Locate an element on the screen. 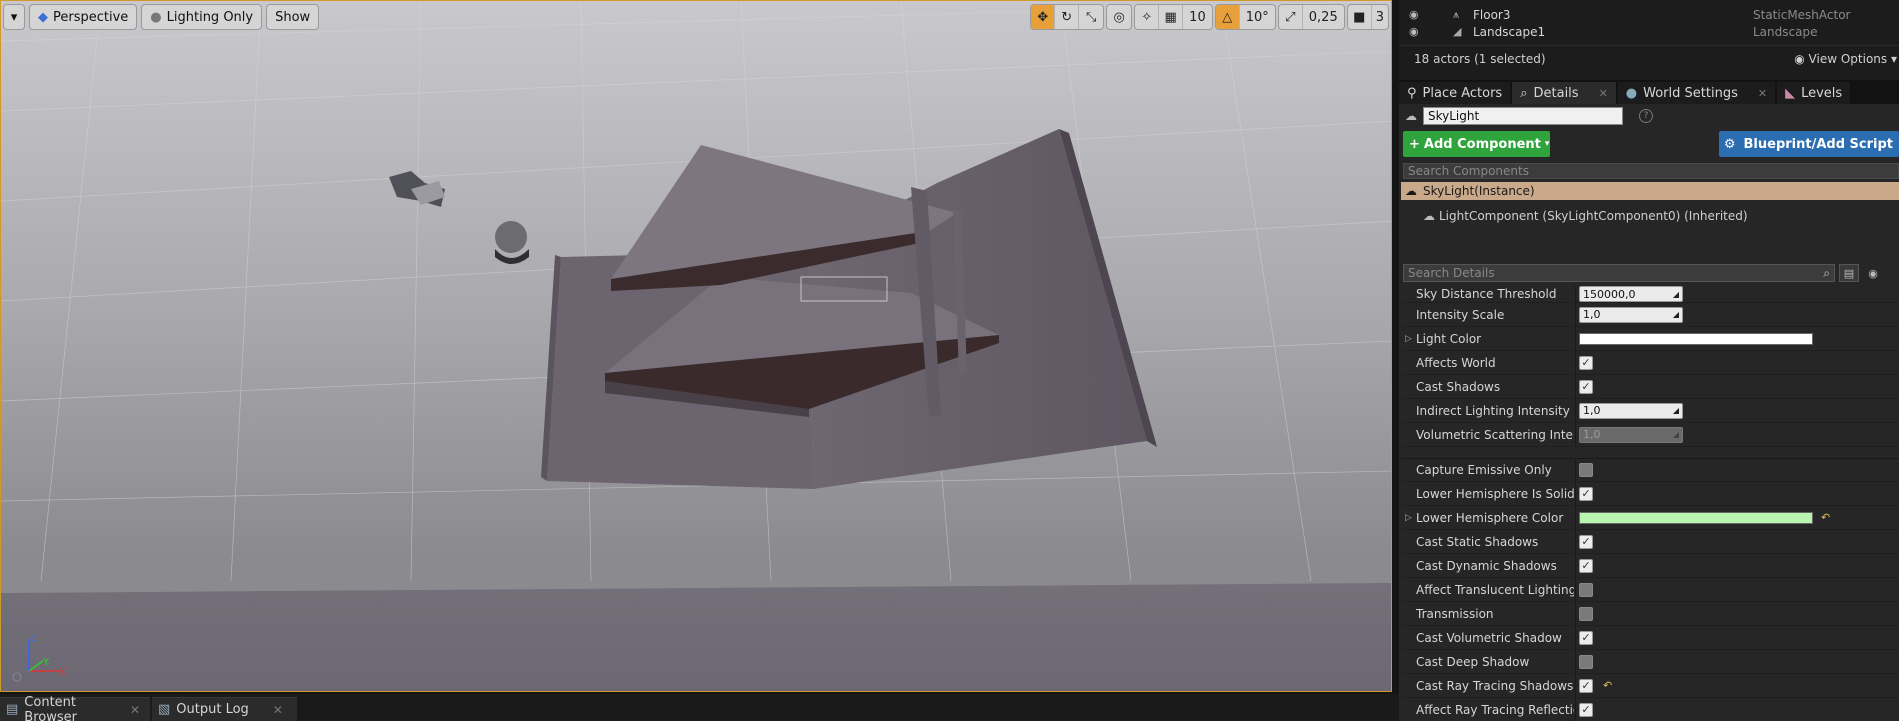 The height and width of the screenshot is (721, 1899). details-view-options: ▤ ◉ is located at coordinates (1861, 273).